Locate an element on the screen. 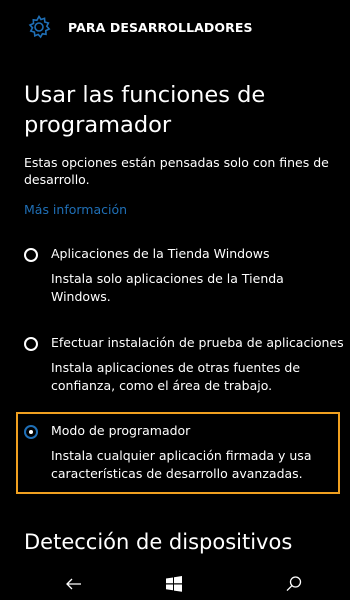  navigation-bar is located at coordinates (175, 584).